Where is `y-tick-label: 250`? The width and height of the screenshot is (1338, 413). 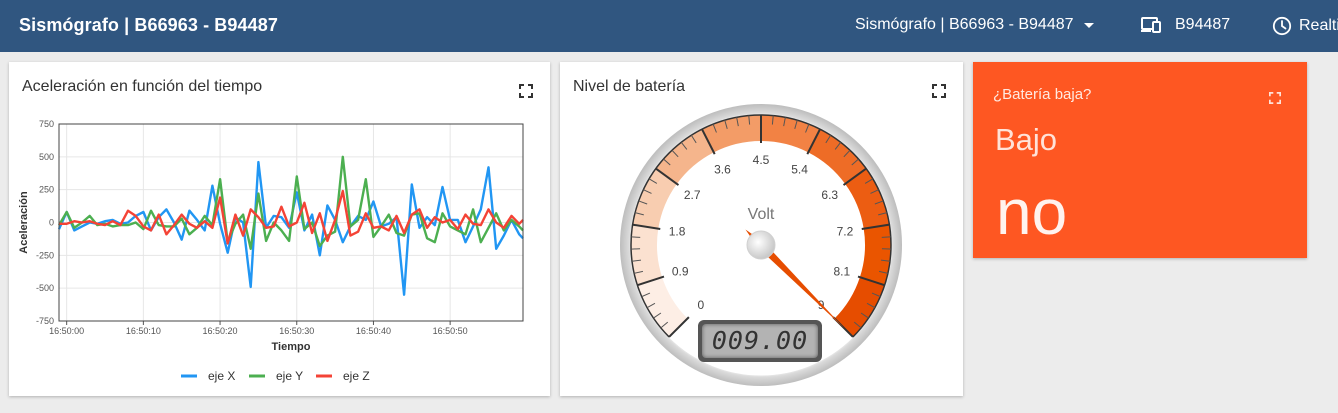
y-tick-label: 250 is located at coordinates (46, 190).